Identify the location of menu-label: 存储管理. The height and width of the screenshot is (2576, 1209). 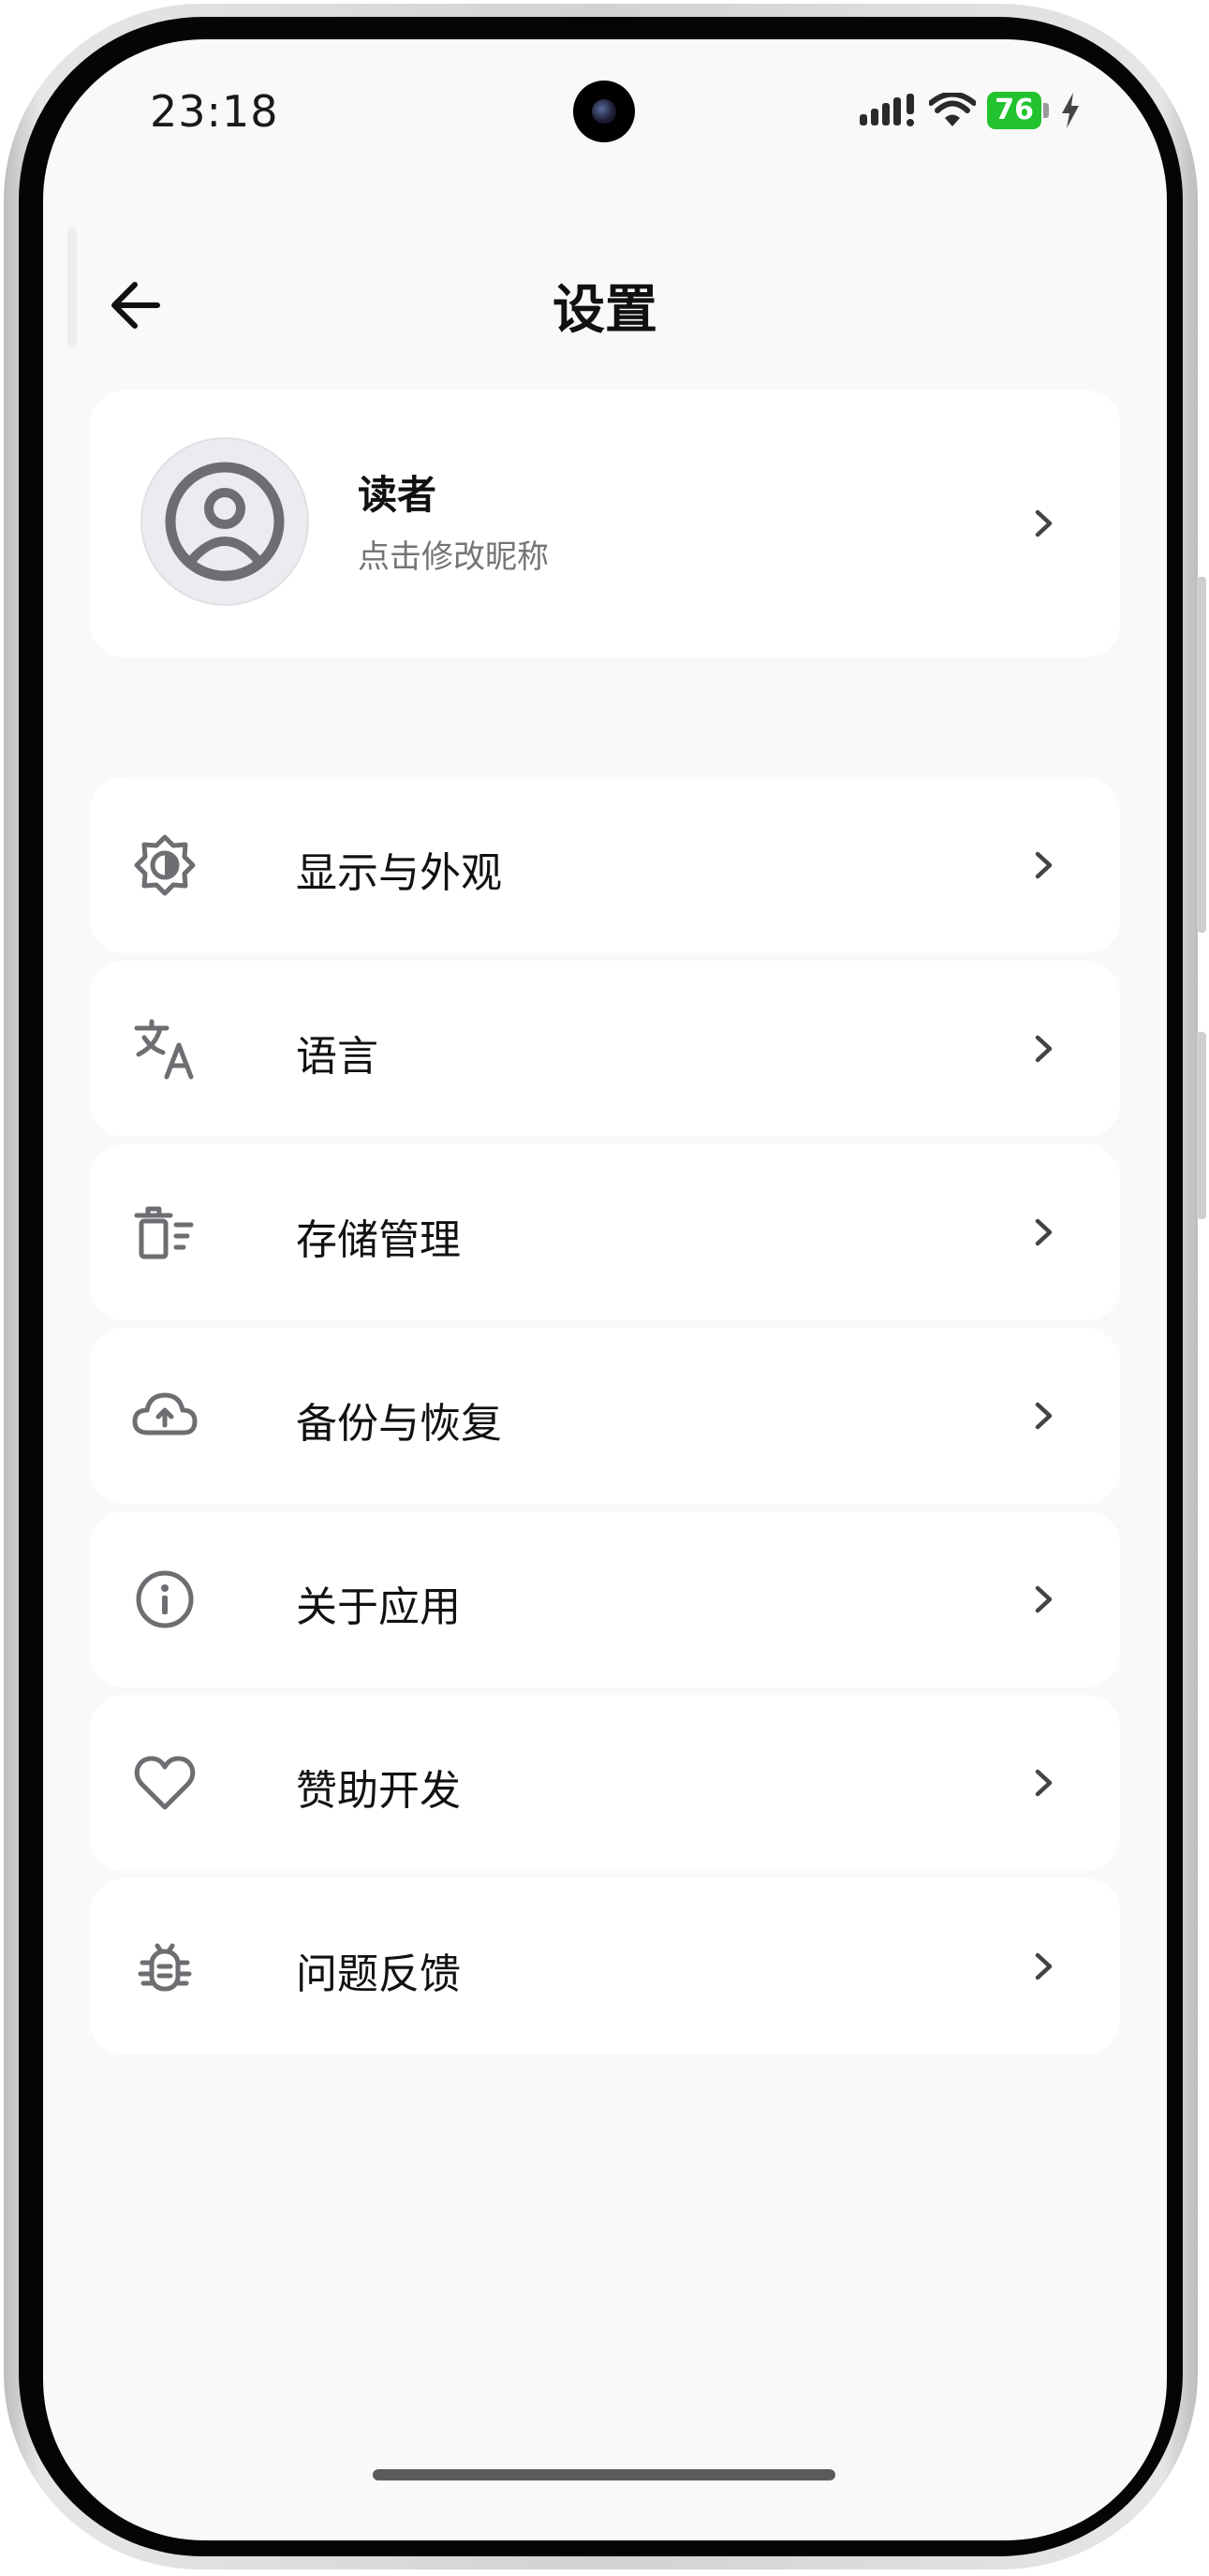
(378, 1240).